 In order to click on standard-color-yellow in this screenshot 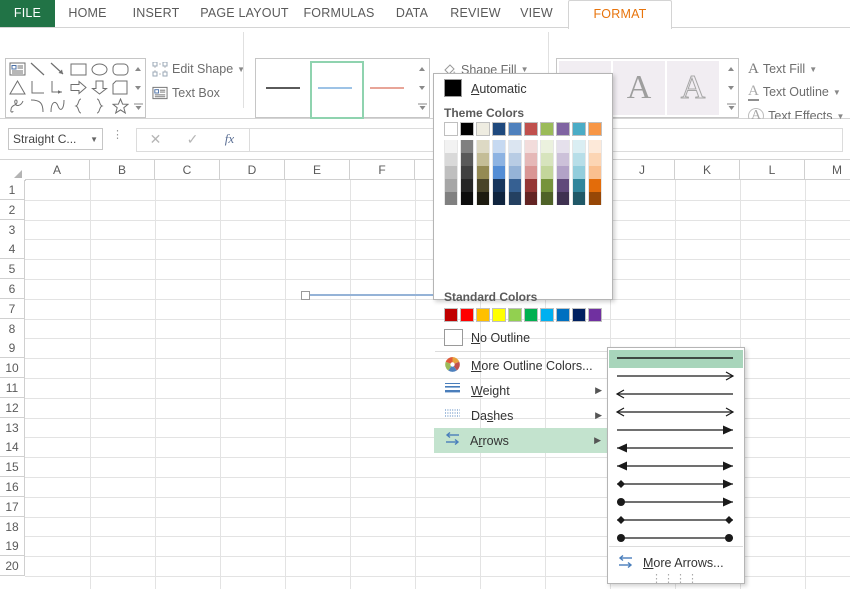, I will do `click(499, 315)`.